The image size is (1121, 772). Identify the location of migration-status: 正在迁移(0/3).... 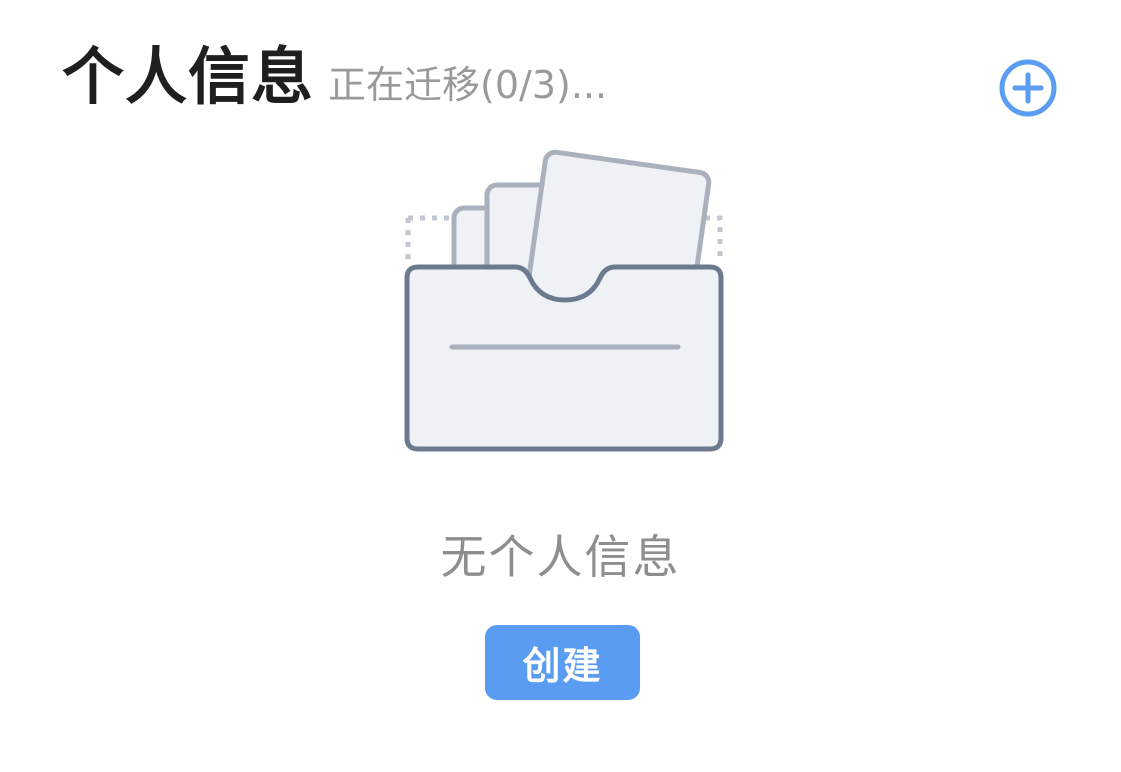
(468, 85).